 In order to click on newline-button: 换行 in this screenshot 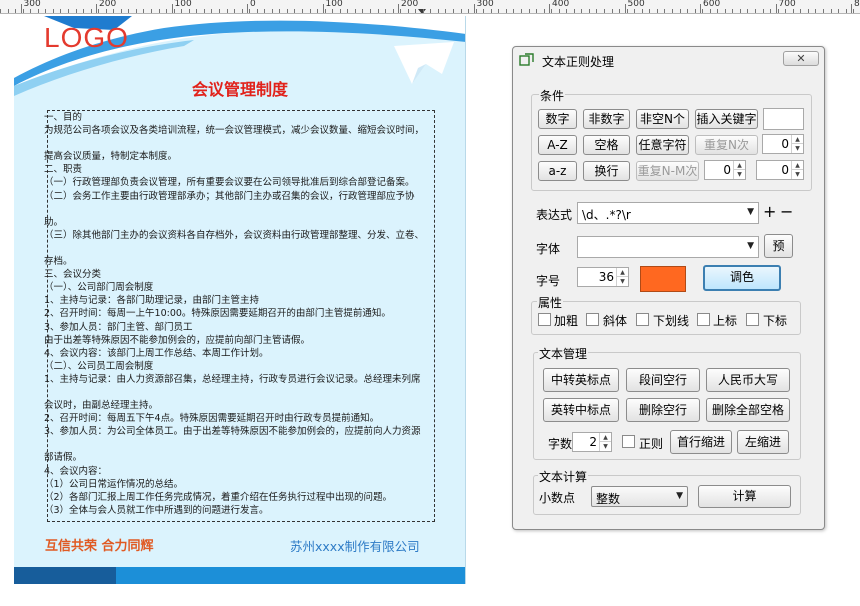, I will do `click(606, 171)`.